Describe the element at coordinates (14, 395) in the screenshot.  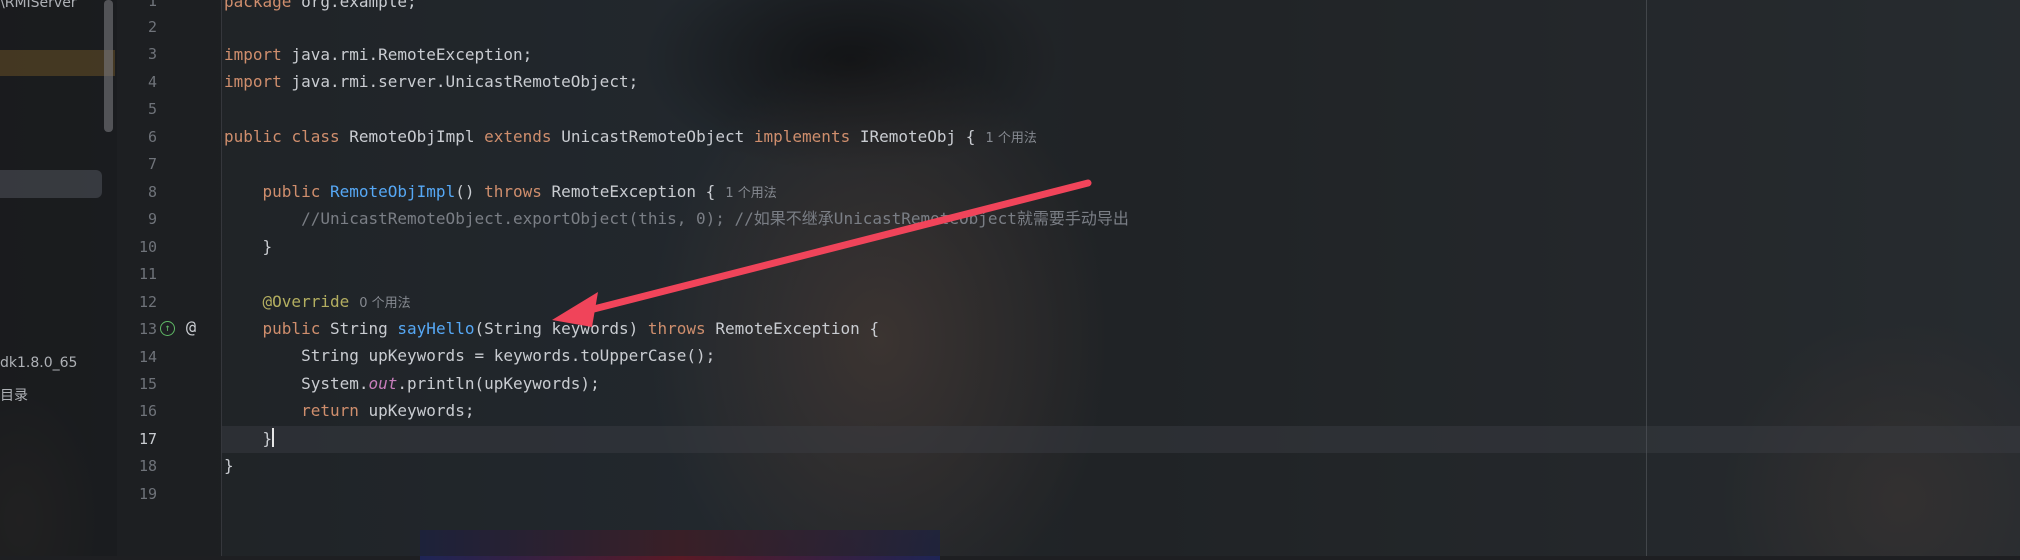
I see `sidebar-item-directory: 目录` at that location.